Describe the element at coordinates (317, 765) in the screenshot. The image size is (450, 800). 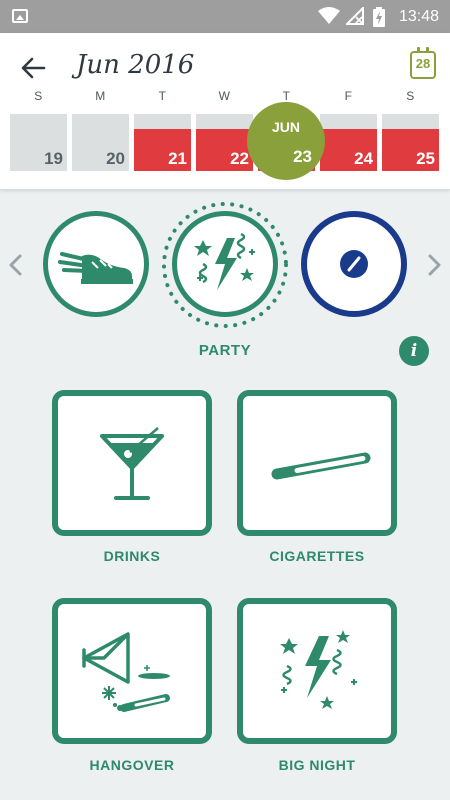
I see `tile-label-big-night: BIG NIGHT` at that location.